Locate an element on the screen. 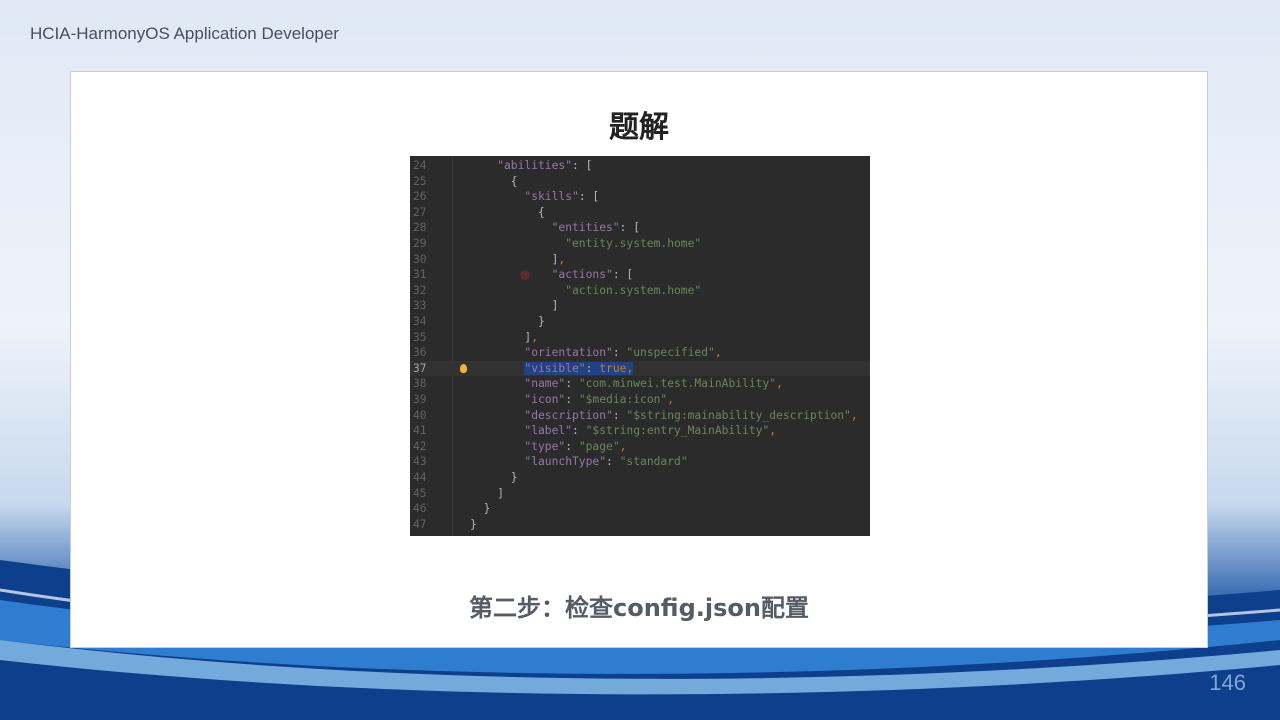  breakpoint-icon is located at coordinates (525, 275).